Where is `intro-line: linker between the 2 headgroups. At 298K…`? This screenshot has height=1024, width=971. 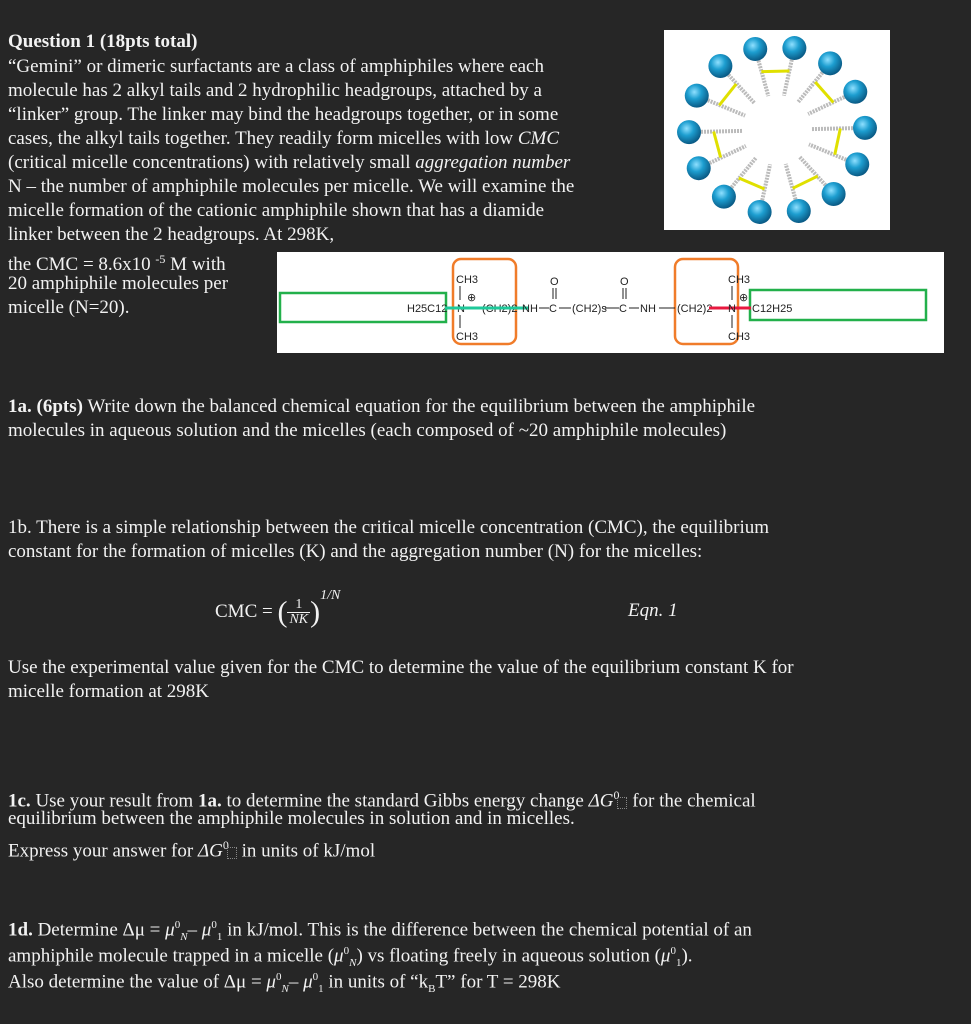
intro-line: linker between the 2 headgroups. At 298K… is located at coordinates (171, 234).